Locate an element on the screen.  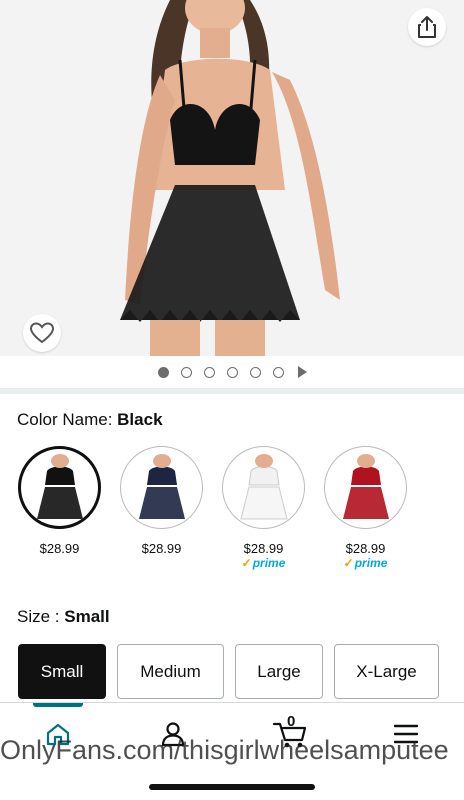
color-swatch-red: $28.99 ✓ prime is located at coordinates (365, 508).